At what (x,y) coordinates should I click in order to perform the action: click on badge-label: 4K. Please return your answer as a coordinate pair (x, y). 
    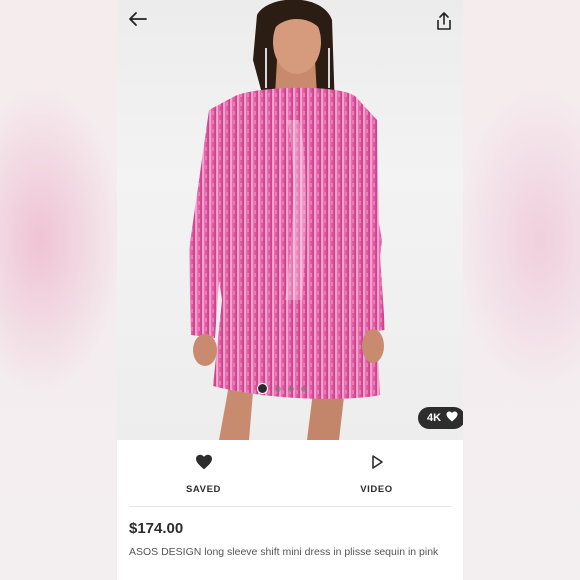
    Looking at the image, I should click on (434, 418).